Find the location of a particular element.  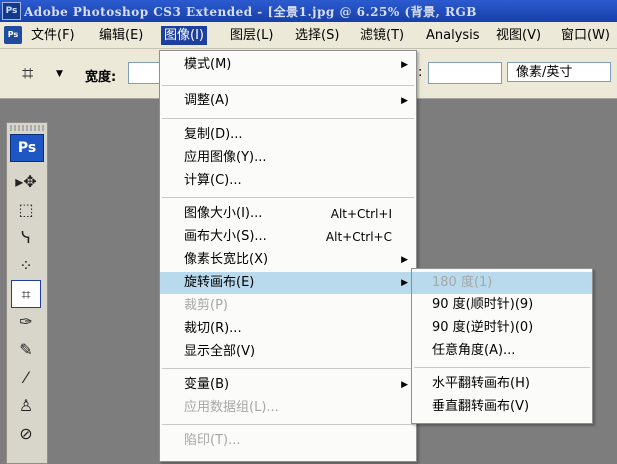

brush-tool-icon: ⁄ is located at coordinates (26, 378).